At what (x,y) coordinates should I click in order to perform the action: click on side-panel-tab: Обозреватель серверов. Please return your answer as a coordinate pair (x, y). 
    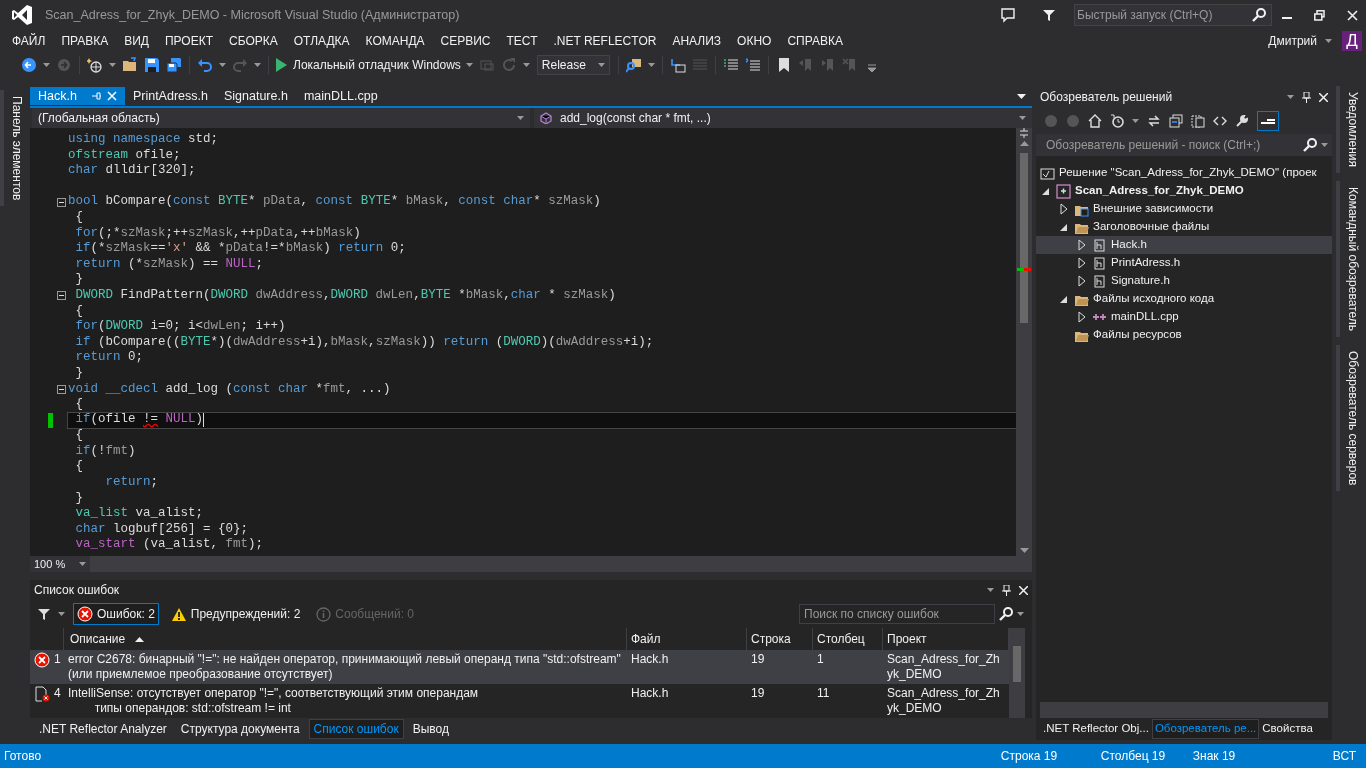
    Looking at the image, I should click on (1351, 418).